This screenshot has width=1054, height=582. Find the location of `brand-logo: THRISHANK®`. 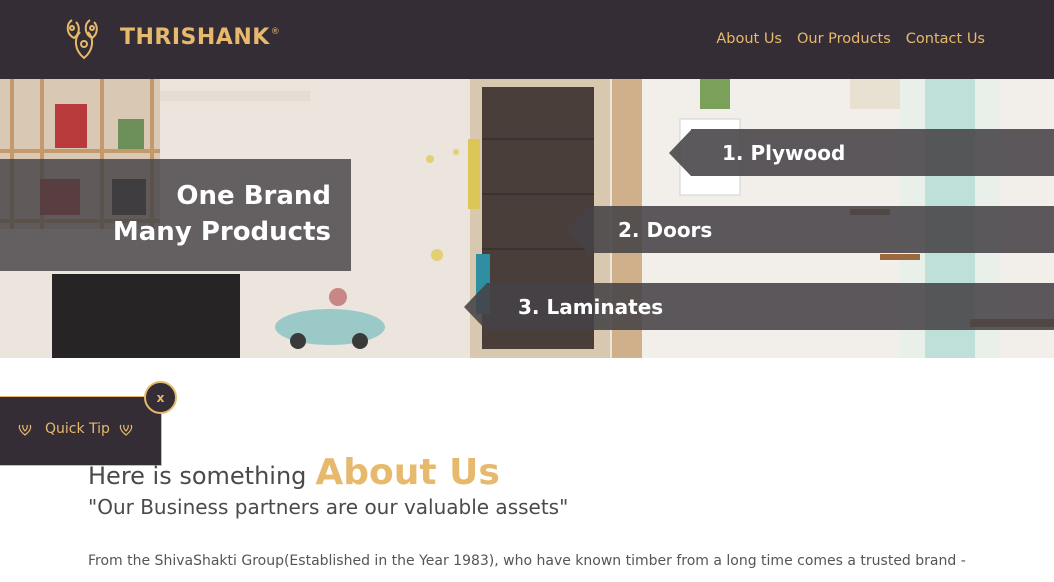

brand-logo: THRISHANK® is located at coordinates (172, 39).